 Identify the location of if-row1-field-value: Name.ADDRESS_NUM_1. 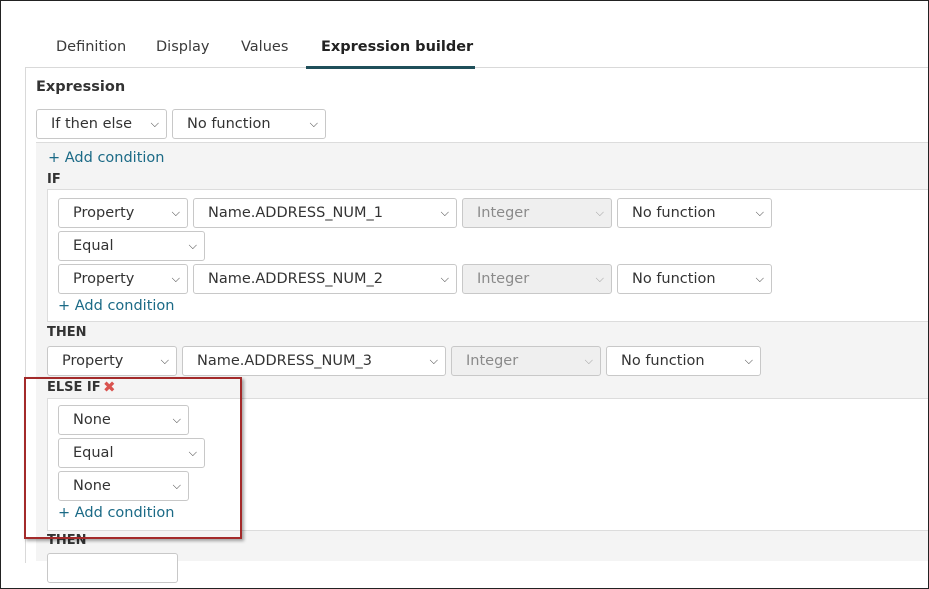
(295, 213).